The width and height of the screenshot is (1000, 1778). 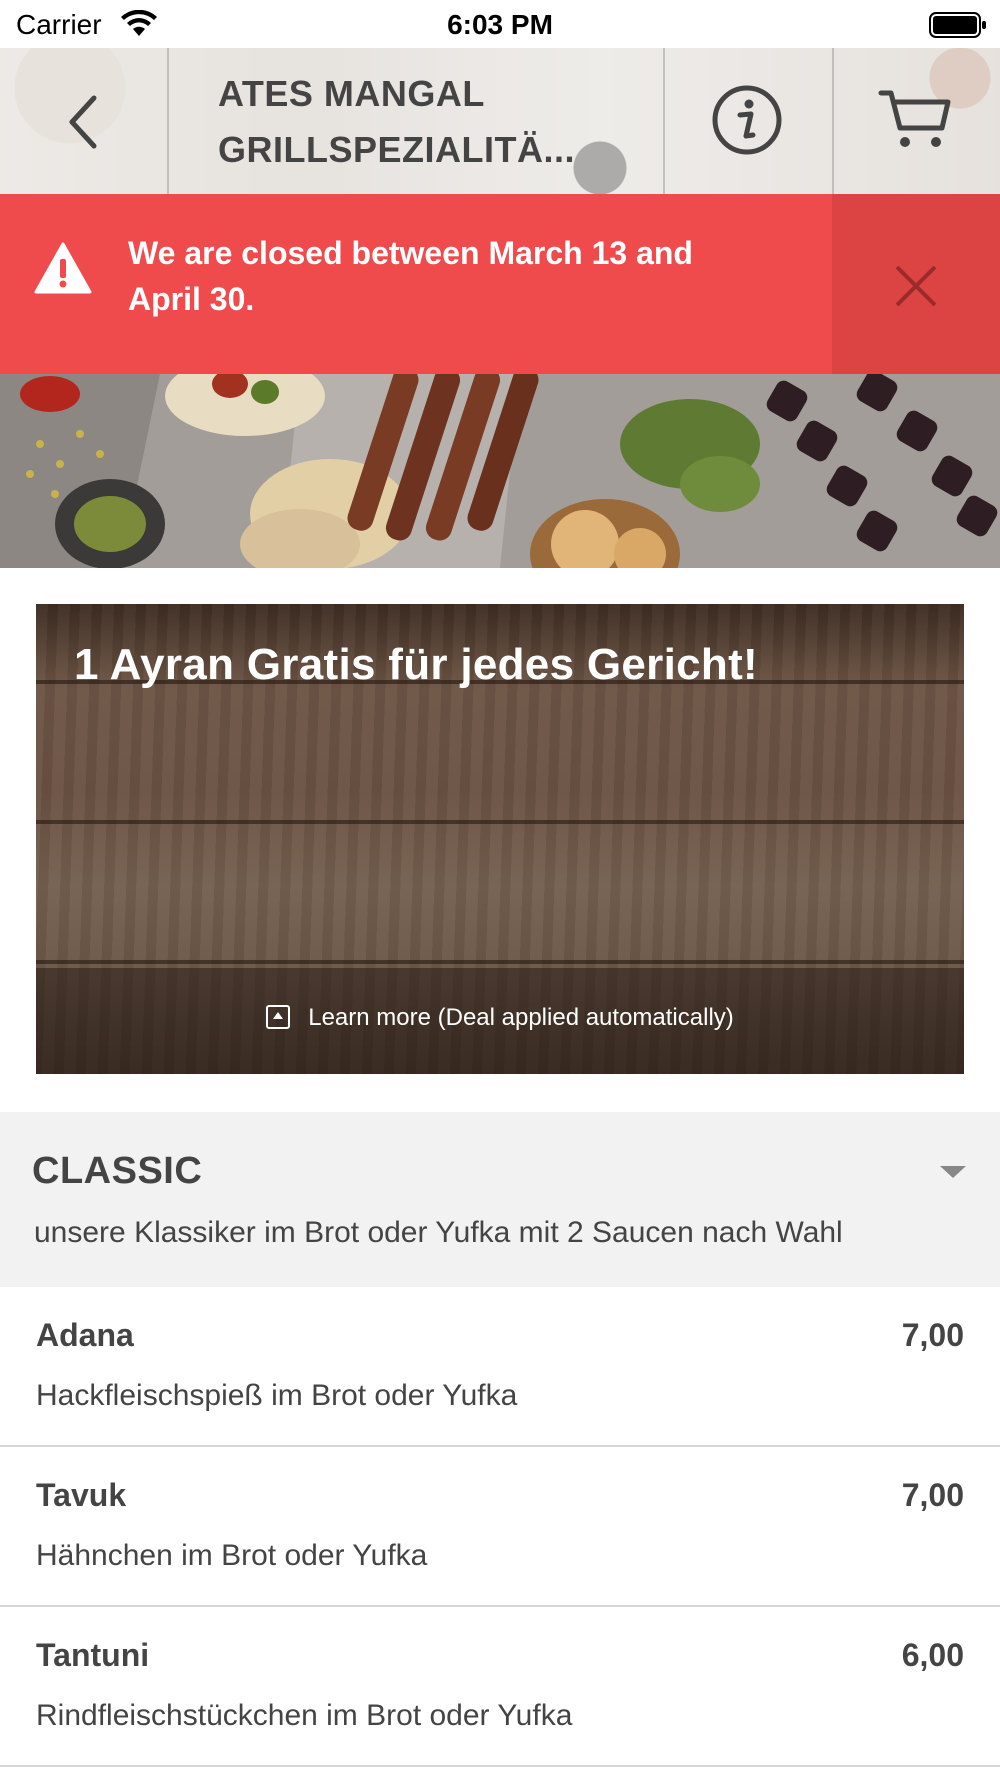 I want to click on alert-line-1: We are closed between March 13 and, so click(x=410, y=253).